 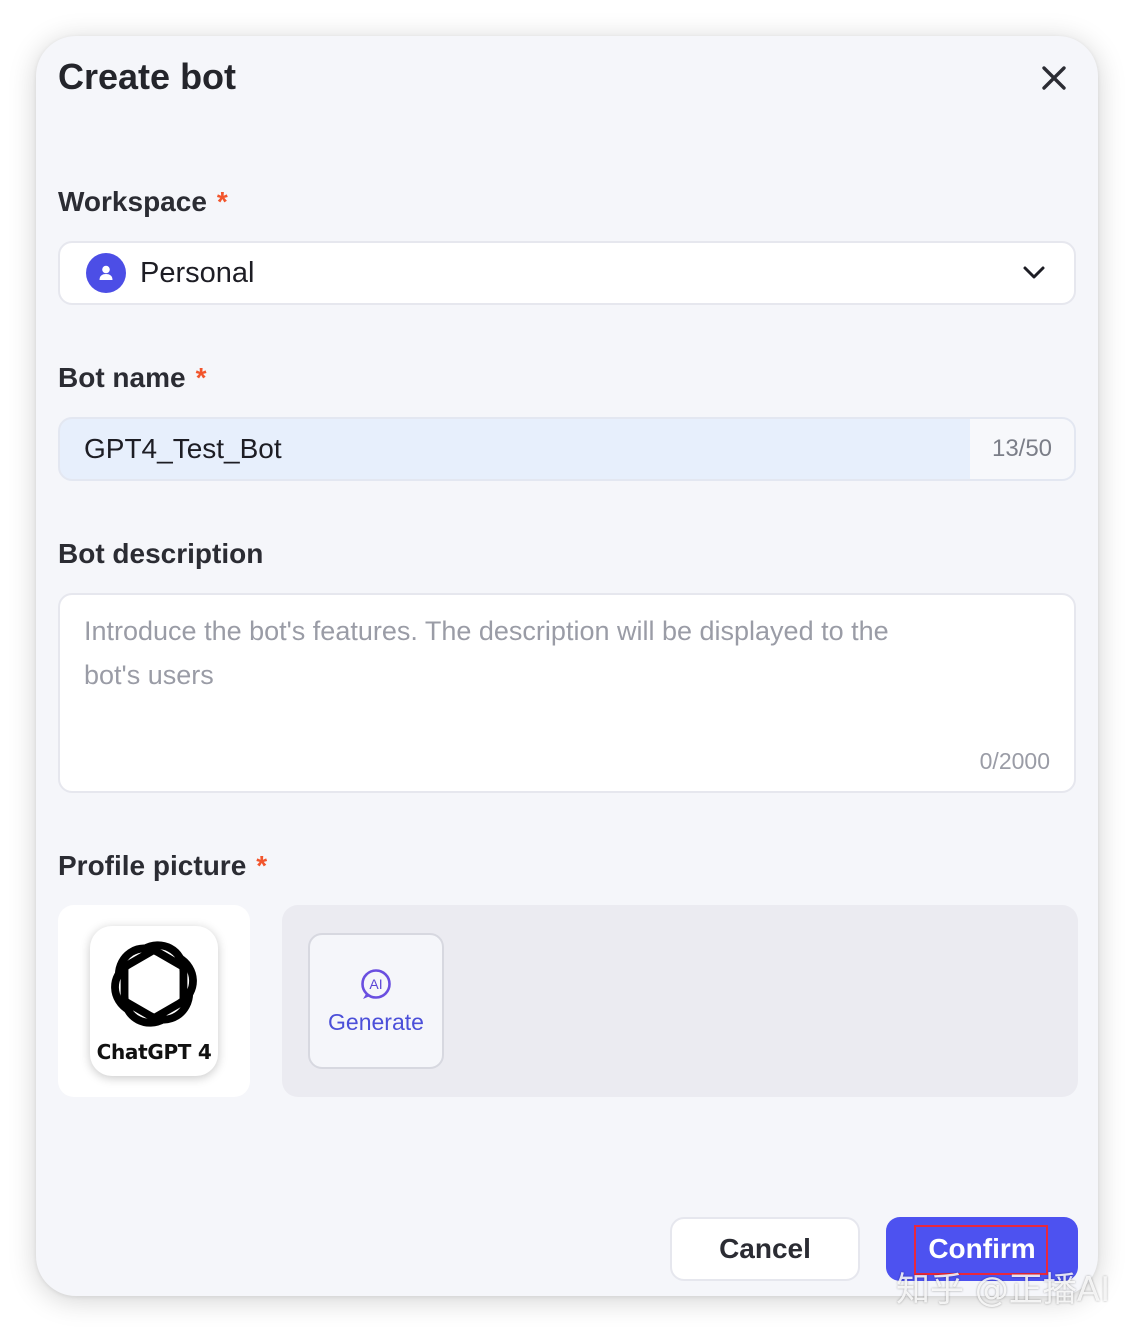 I want to click on chatgpt-logo-image: ChatGPT 4, so click(x=154, y=1001).